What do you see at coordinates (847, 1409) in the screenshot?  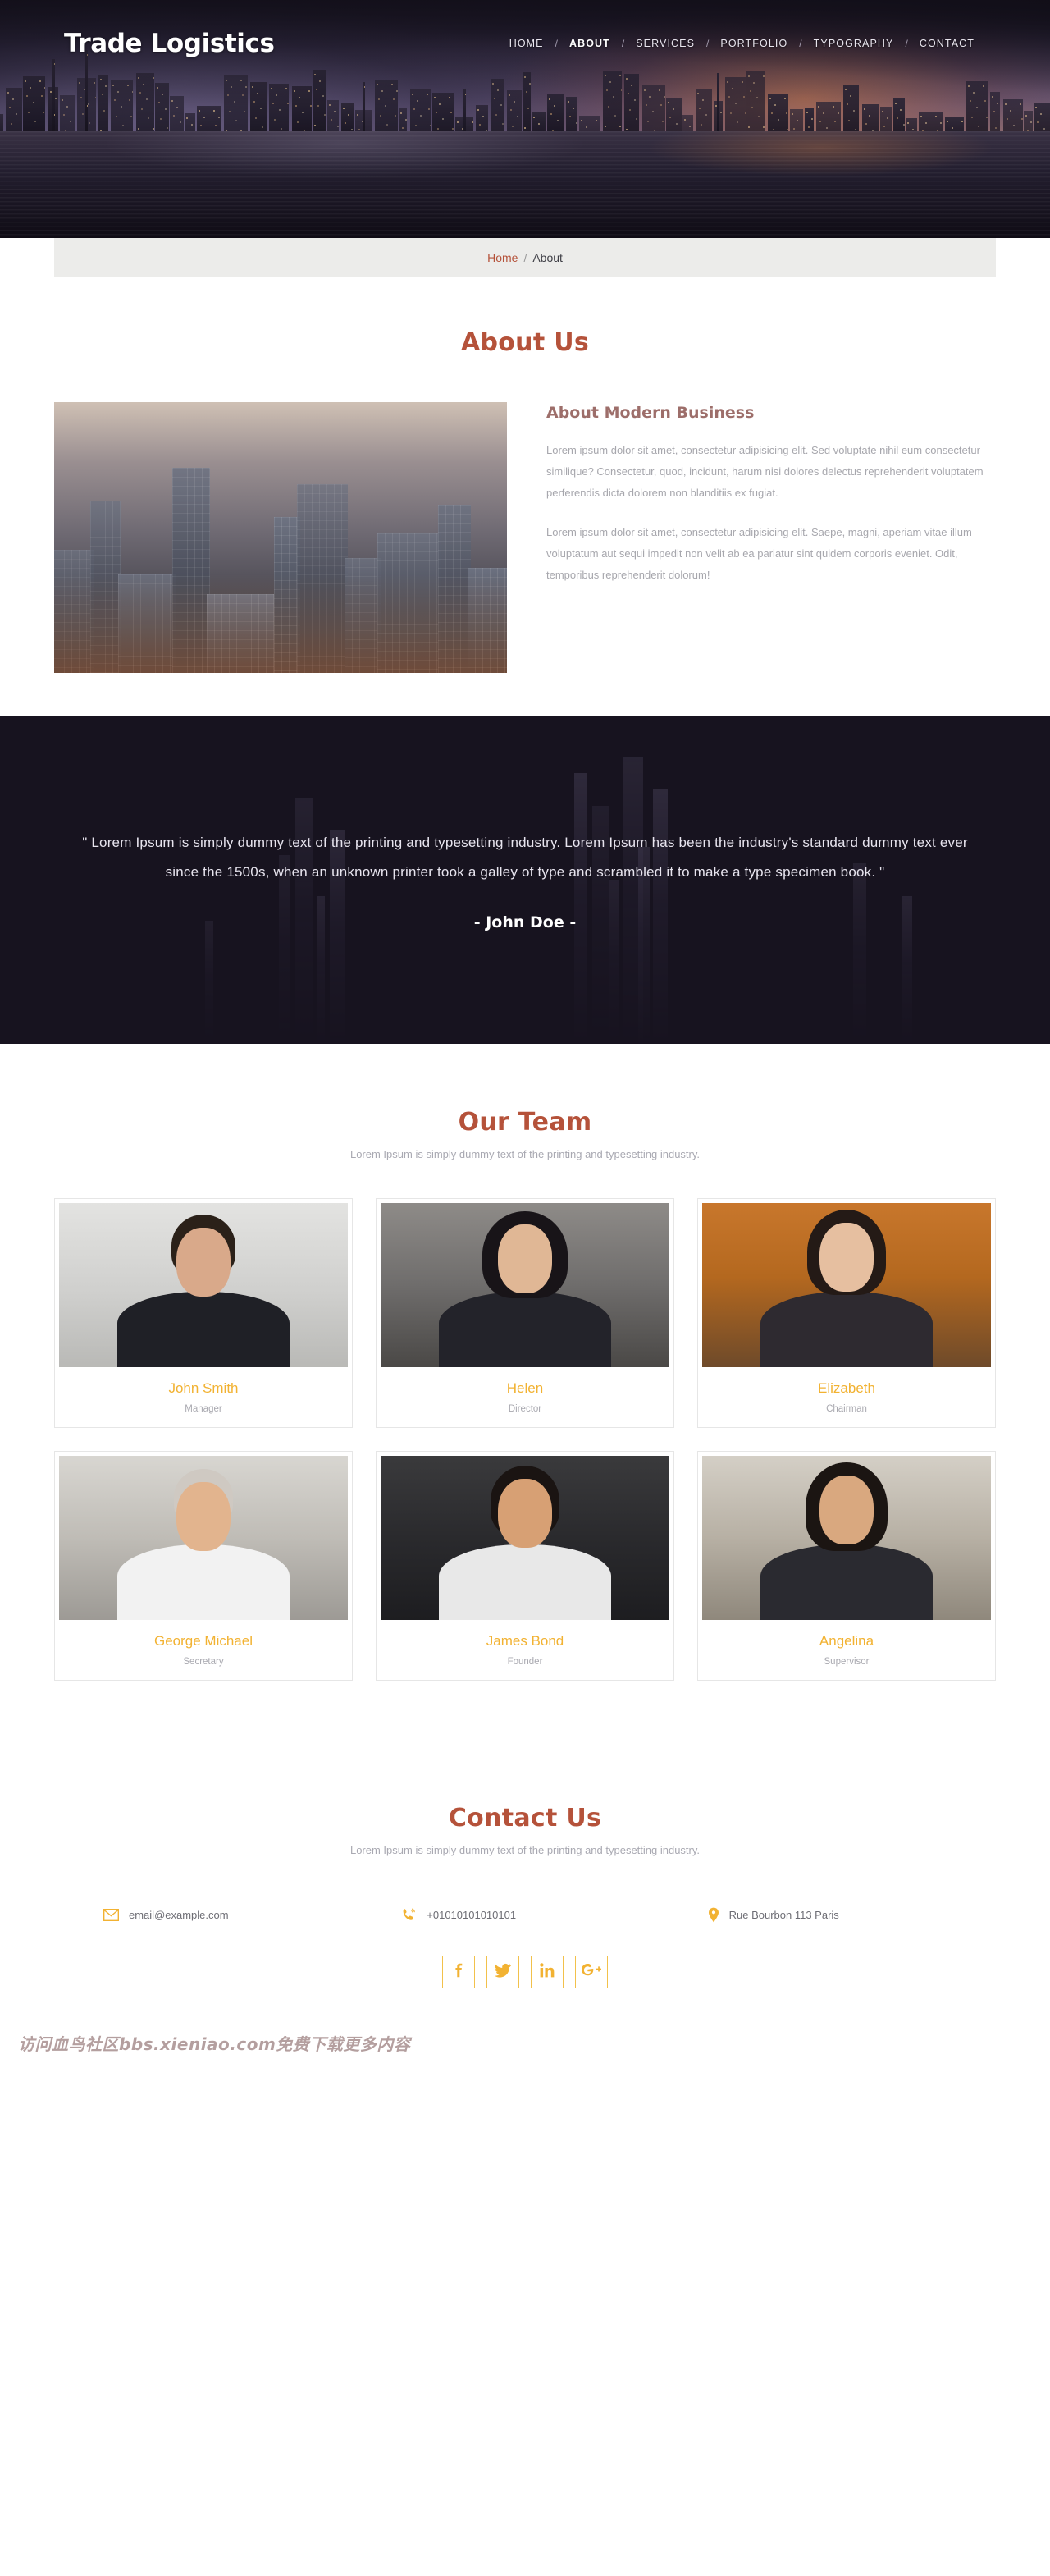 I see `team-member-role: Chairman` at bounding box center [847, 1409].